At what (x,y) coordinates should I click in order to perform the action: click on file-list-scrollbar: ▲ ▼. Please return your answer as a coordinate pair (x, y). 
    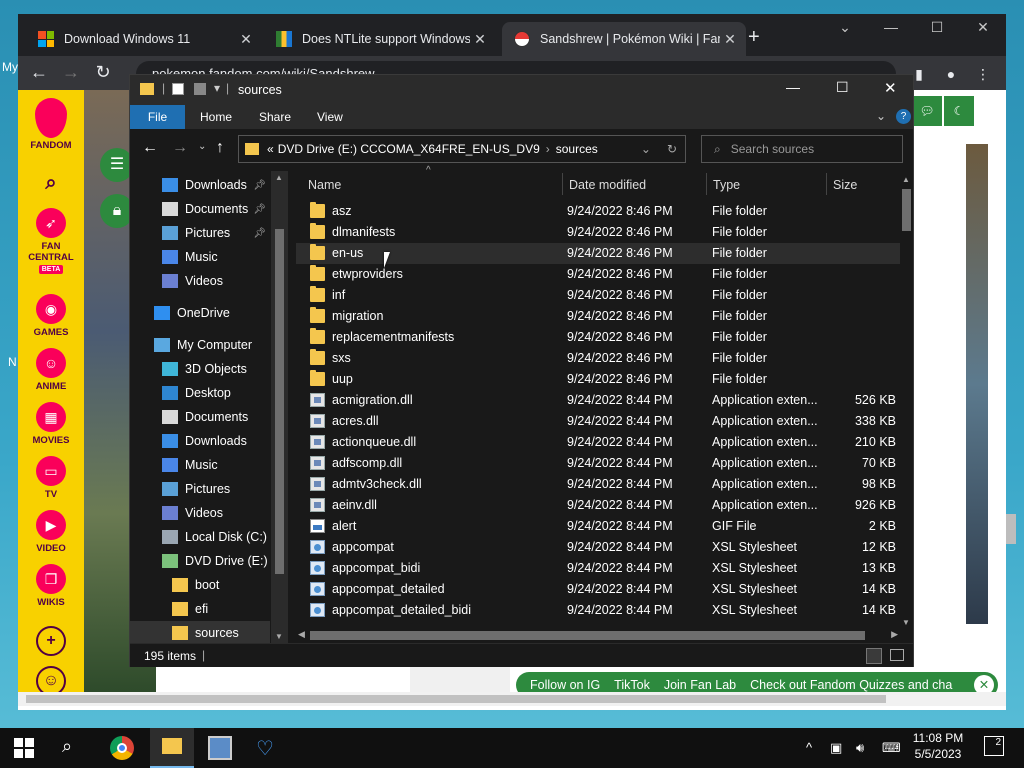
    Looking at the image, I should click on (906, 401).